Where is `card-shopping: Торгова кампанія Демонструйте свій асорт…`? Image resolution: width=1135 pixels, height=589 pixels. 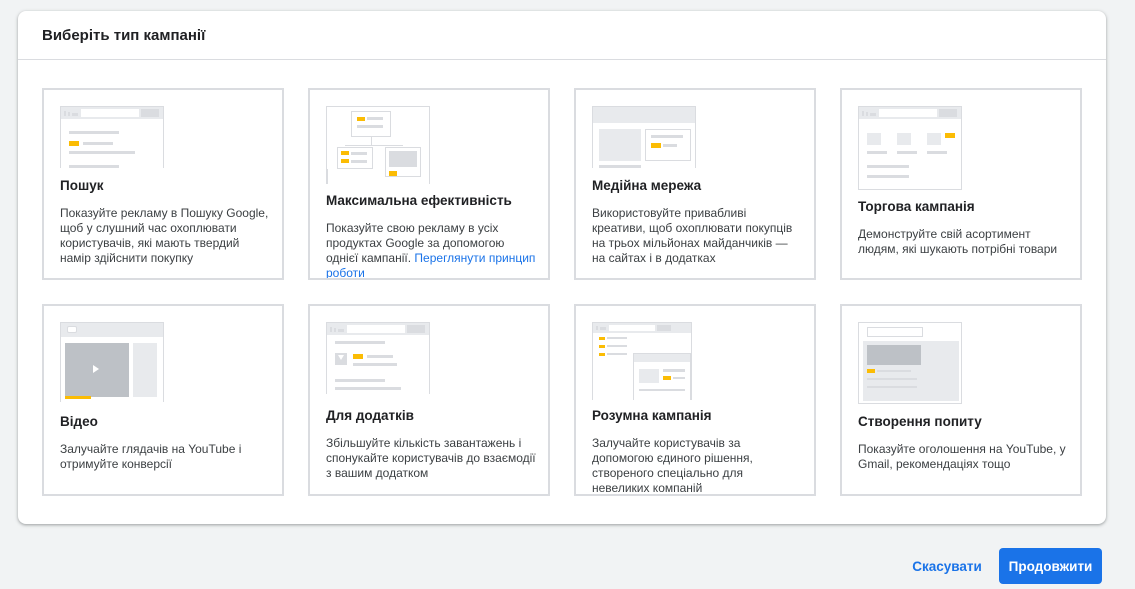 card-shopping: Торгова кампанія Демонструйте свій асорт… is located at coordinates (961, 184).